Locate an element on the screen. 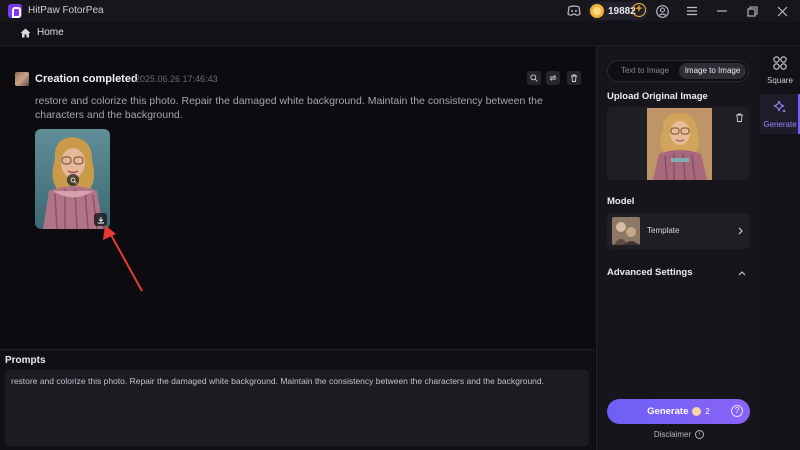  creation-timestamp: 2025.06.26 17:46:43 is located at coordinates (176, 79).